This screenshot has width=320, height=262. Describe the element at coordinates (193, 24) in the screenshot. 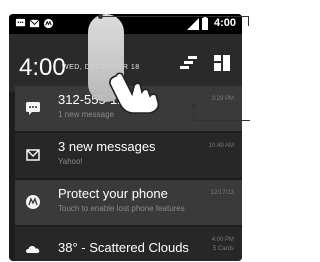

I see `signal-icon` at that location.